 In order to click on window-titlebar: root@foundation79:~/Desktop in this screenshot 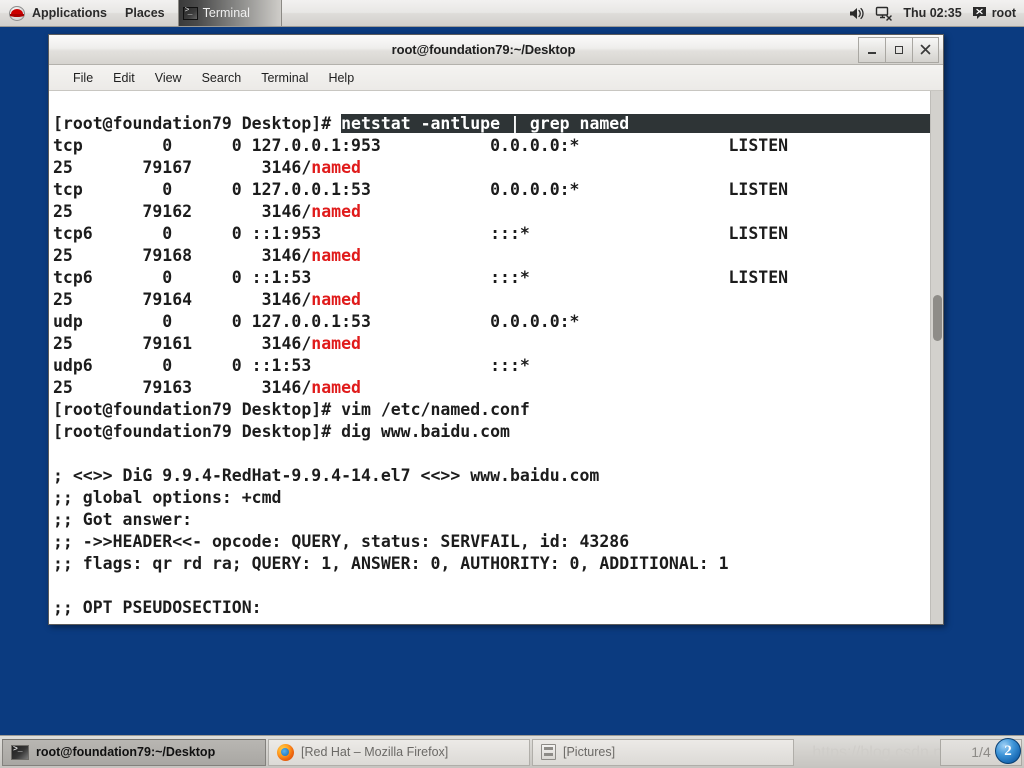, I will do `click(496, 50)`.